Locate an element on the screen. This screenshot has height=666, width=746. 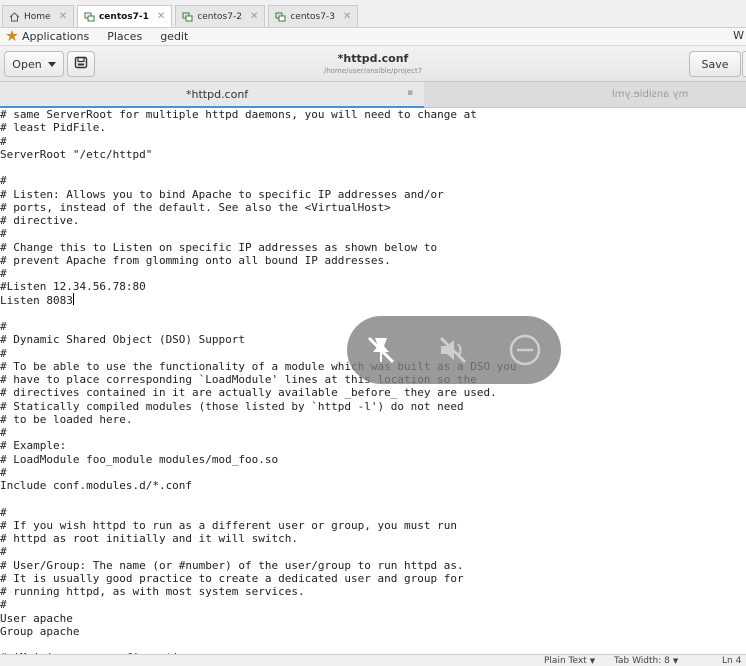
minus-circle-icon is located at coordinates (525, 350).